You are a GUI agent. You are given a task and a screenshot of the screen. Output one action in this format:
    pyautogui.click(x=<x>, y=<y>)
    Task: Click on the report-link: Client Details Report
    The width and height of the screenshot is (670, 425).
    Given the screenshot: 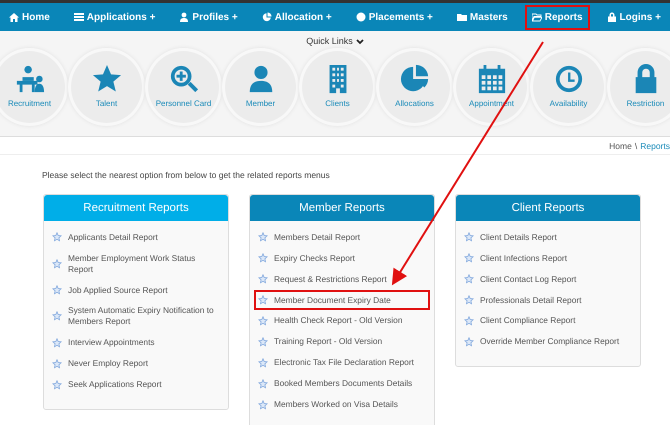 What is the action you would take?
    pyautogui.click(x=548, y=237)
    